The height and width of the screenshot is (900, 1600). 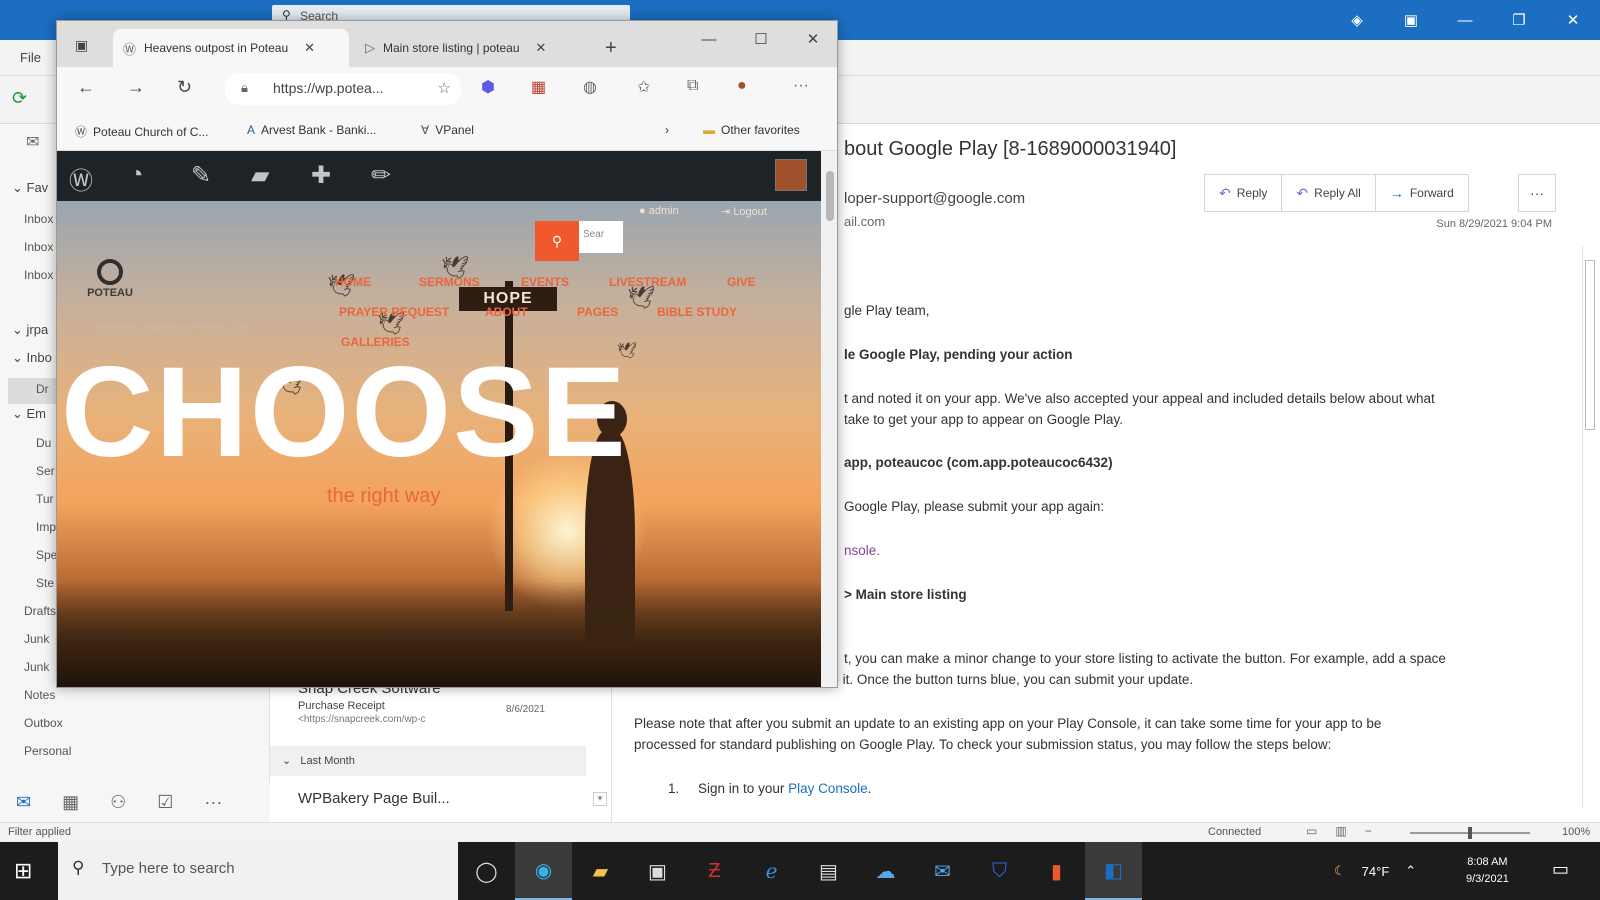 I want to click on dashboard-icon: ◔, so click(x=136, y=175).